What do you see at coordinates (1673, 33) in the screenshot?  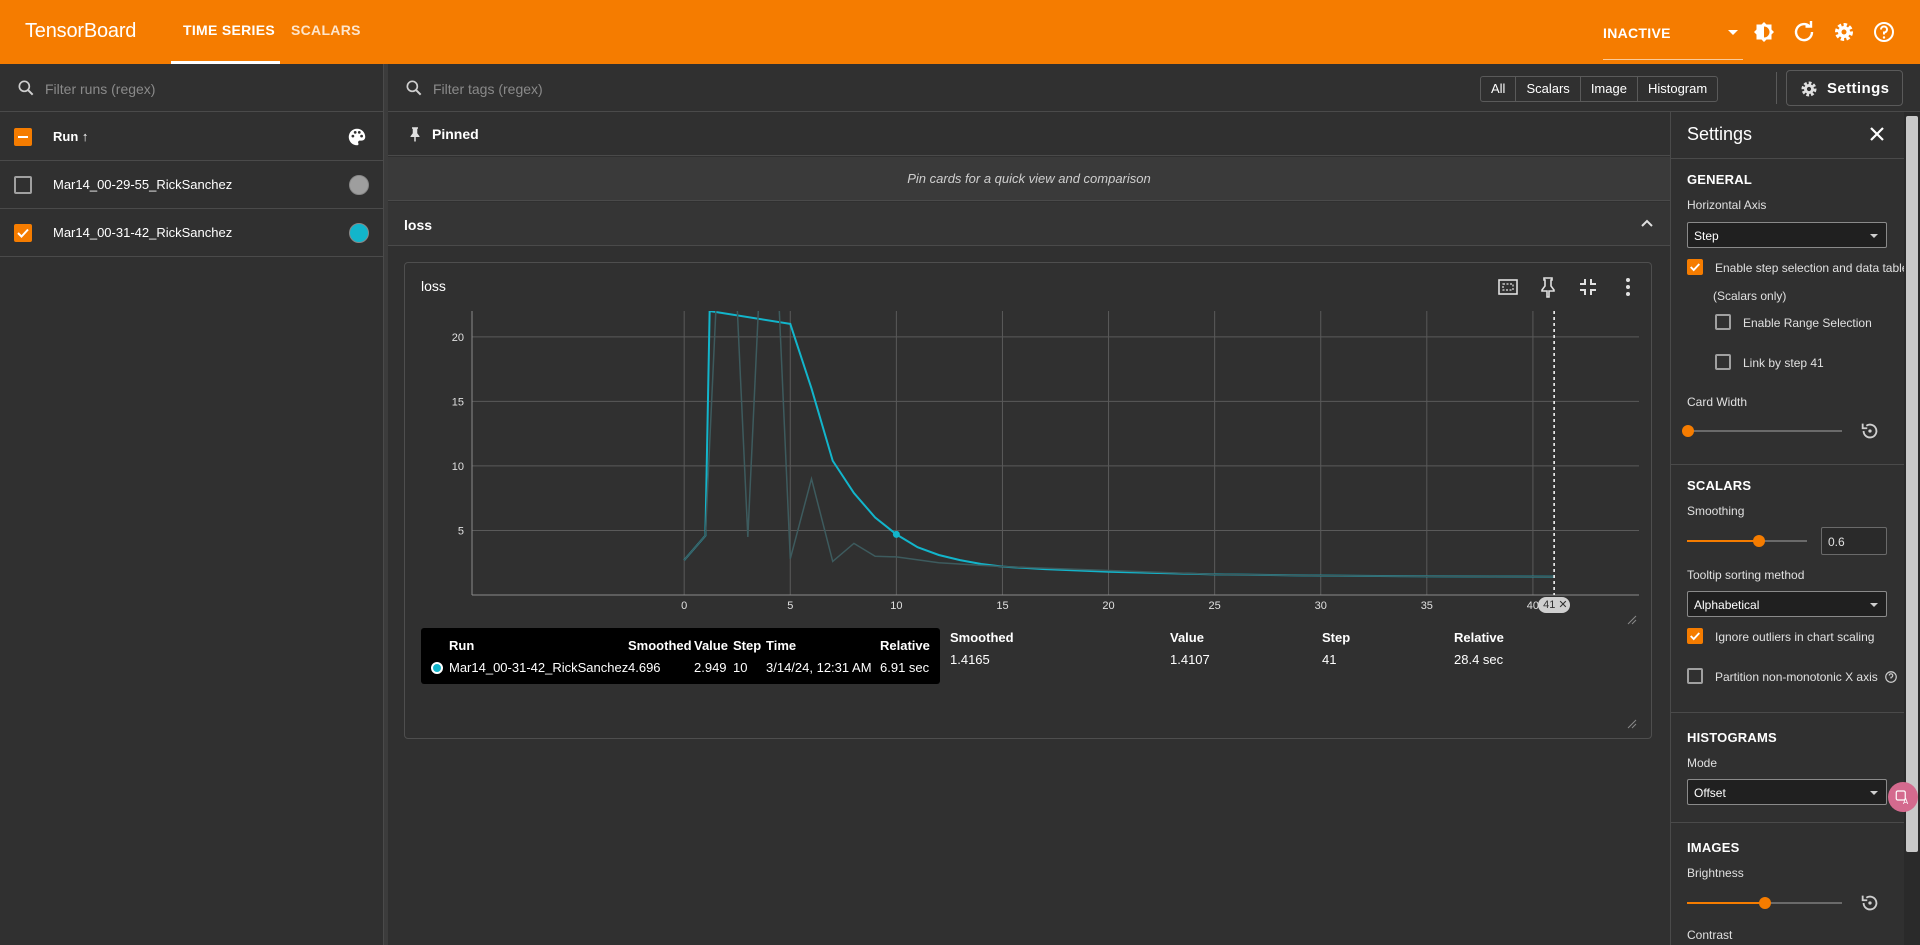 I see `reload-status-select: INACTIVE` at bounding box center [1673, 33].